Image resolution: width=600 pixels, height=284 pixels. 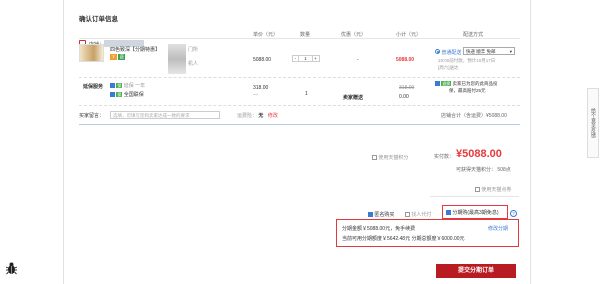 I want to click on installment-label: 分期购(最高3期免息), so click(x=475, y=213).